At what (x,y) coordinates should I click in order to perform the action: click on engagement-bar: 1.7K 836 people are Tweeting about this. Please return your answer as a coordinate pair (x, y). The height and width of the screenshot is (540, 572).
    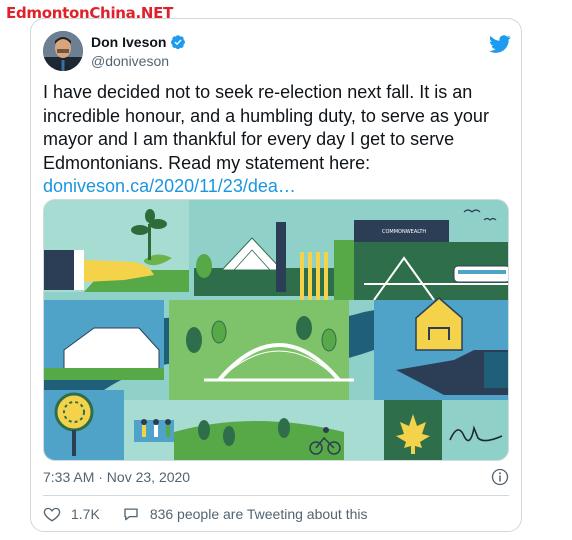
    Looking at the image, I should click on (216, 514).